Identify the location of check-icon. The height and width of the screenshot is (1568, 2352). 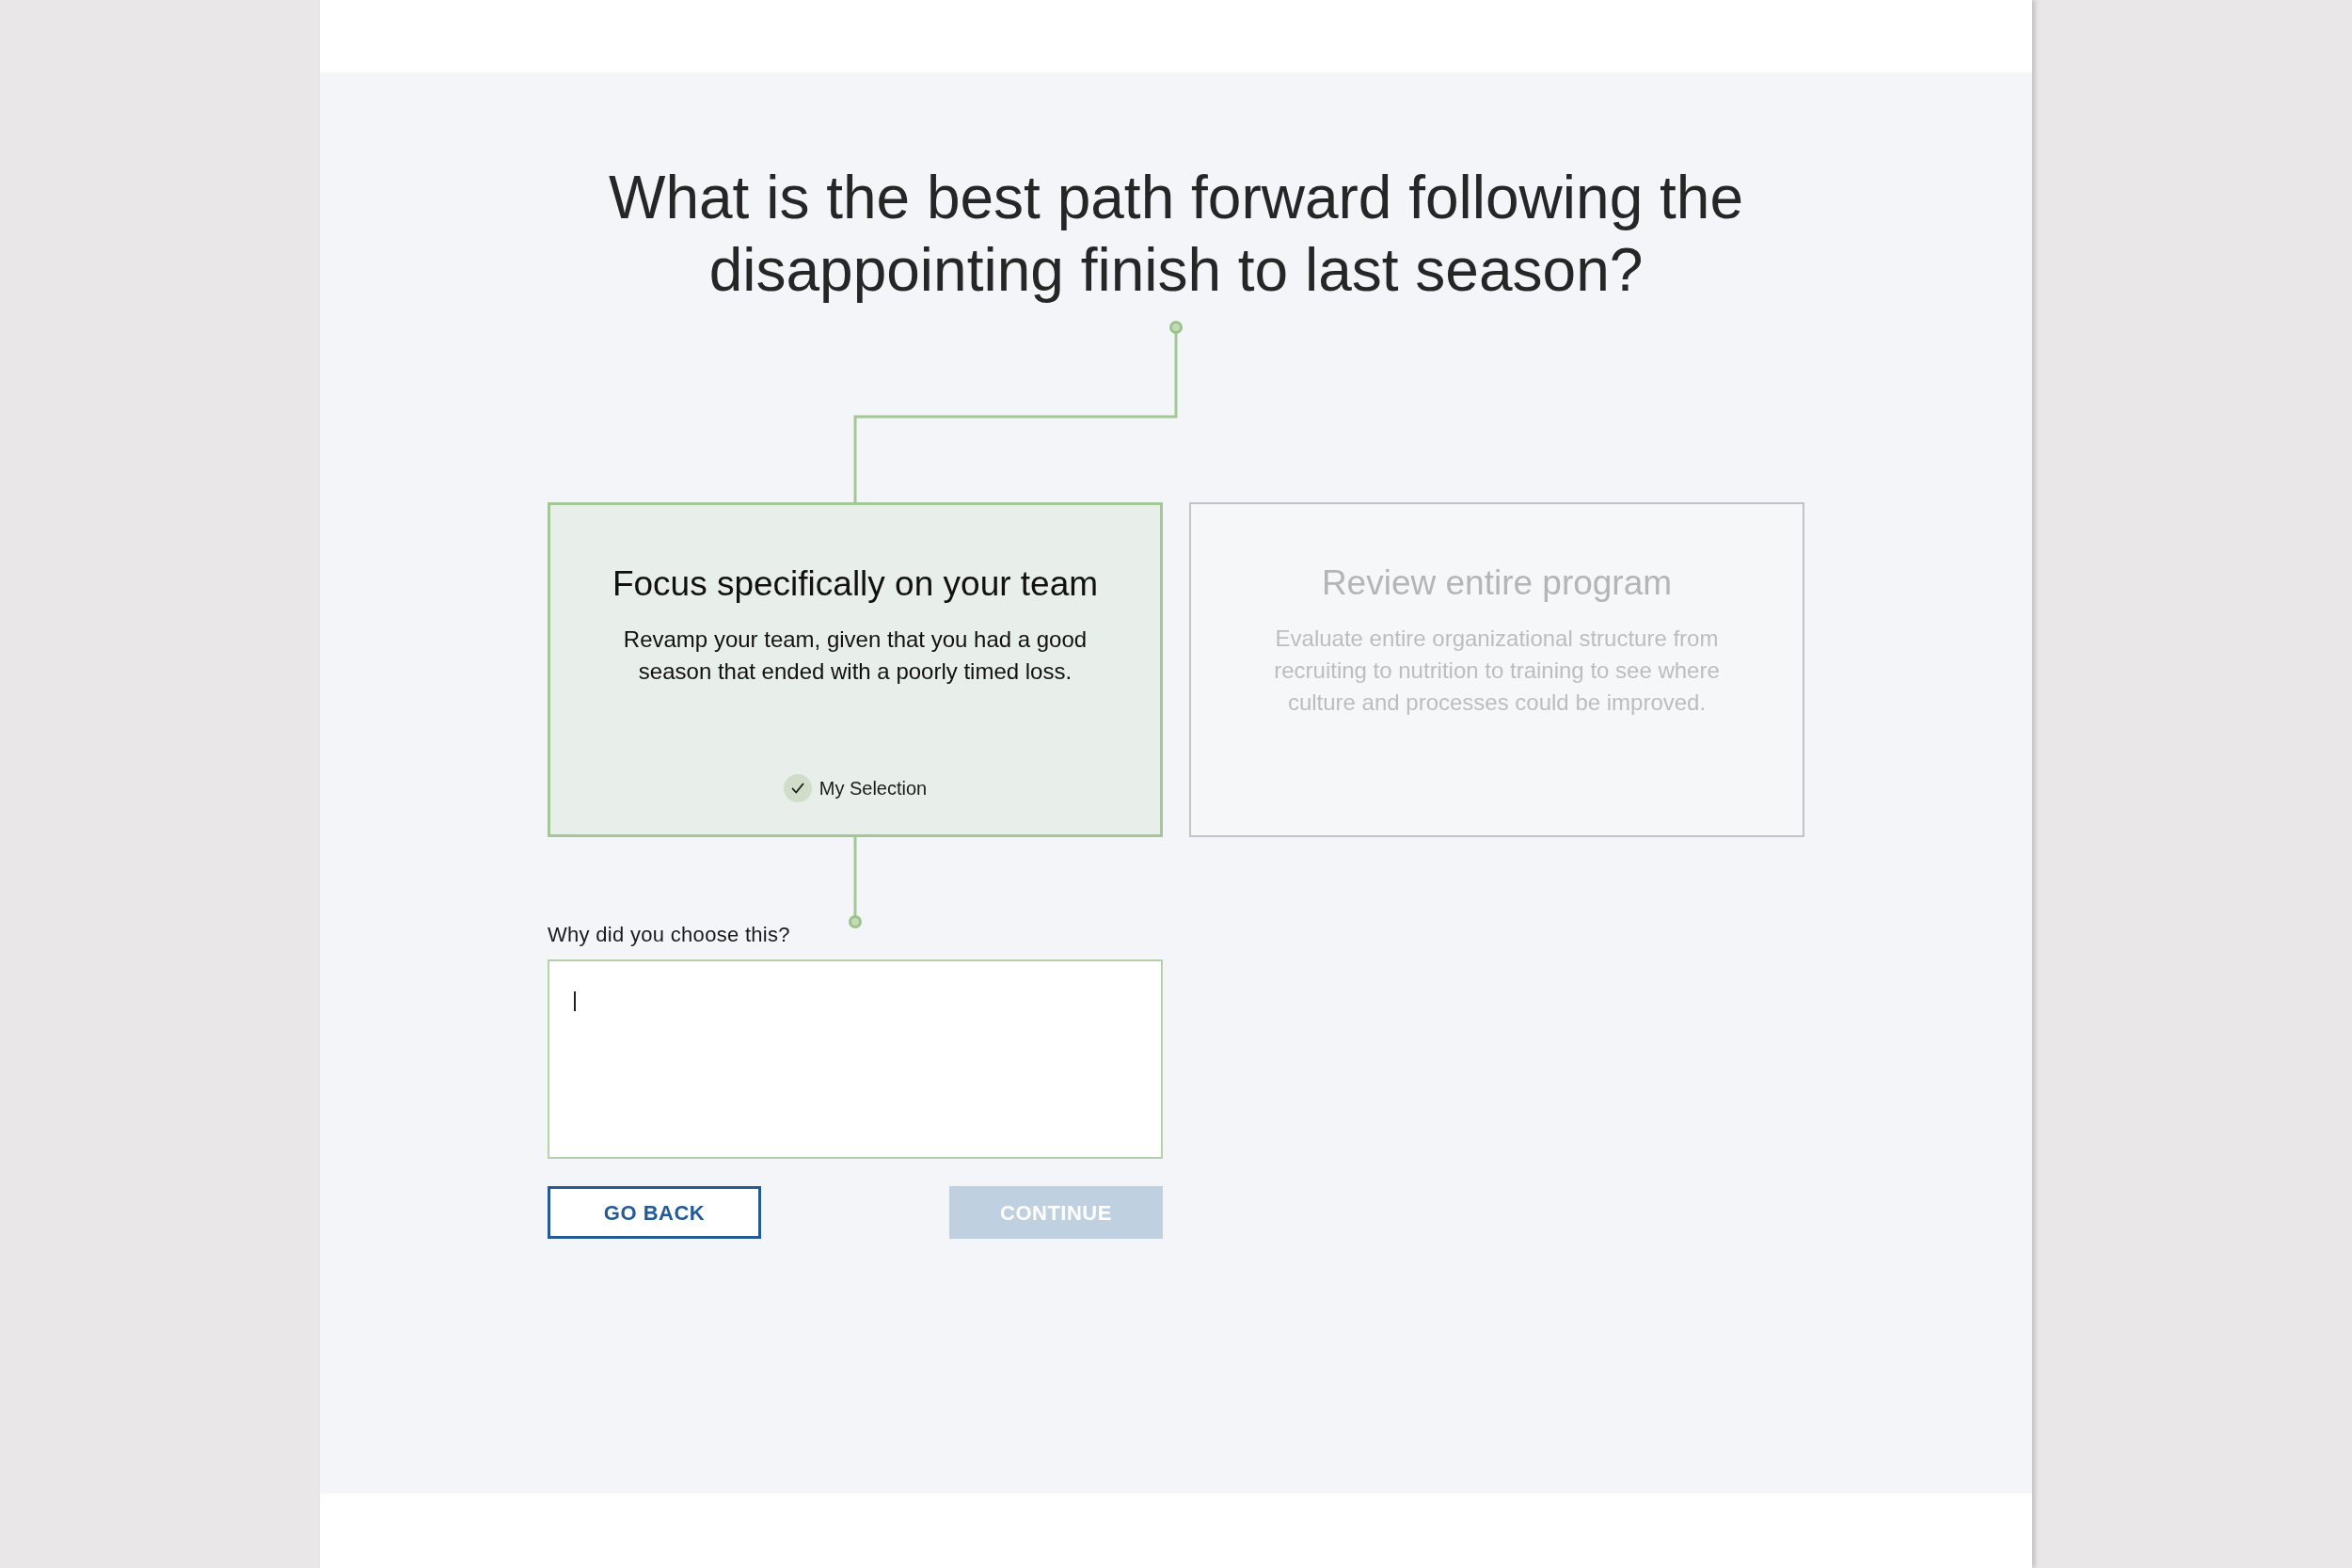
(797, 788).